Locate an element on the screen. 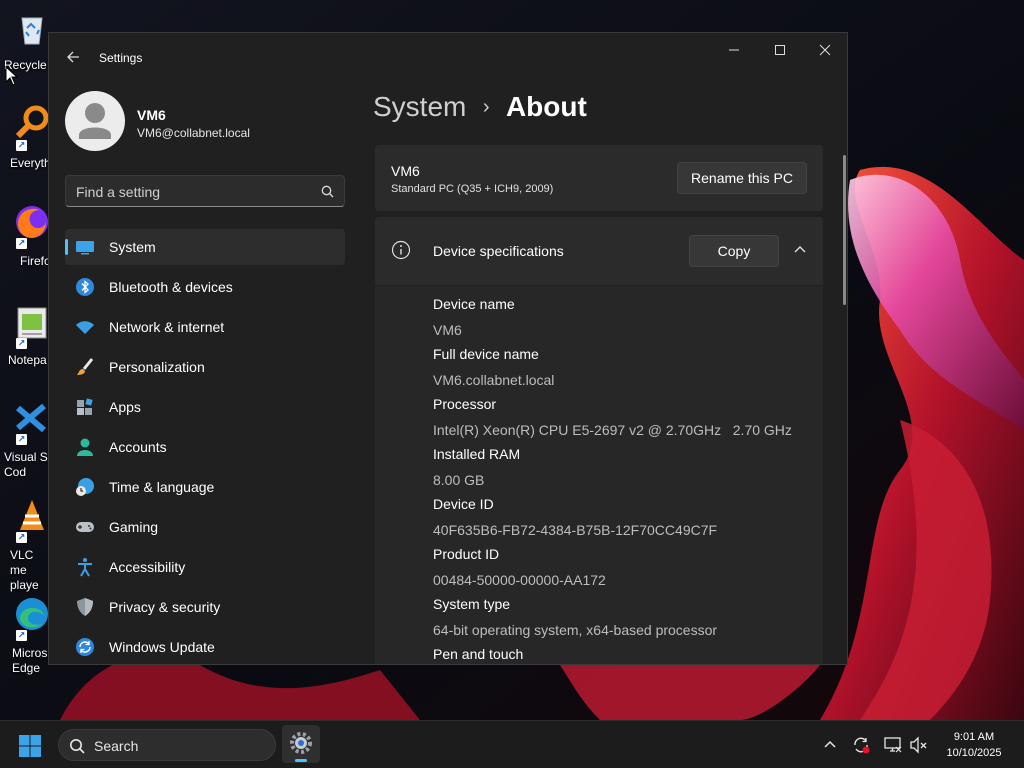 The width and height of the screenshot is (1024, 768). maximize-button is located at coordinates (780, 51).